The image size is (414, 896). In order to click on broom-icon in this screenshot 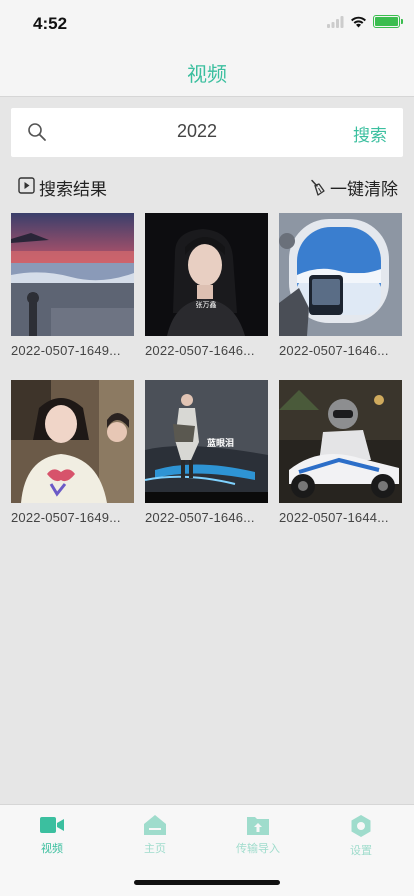, I will do `click(318, 187)`.